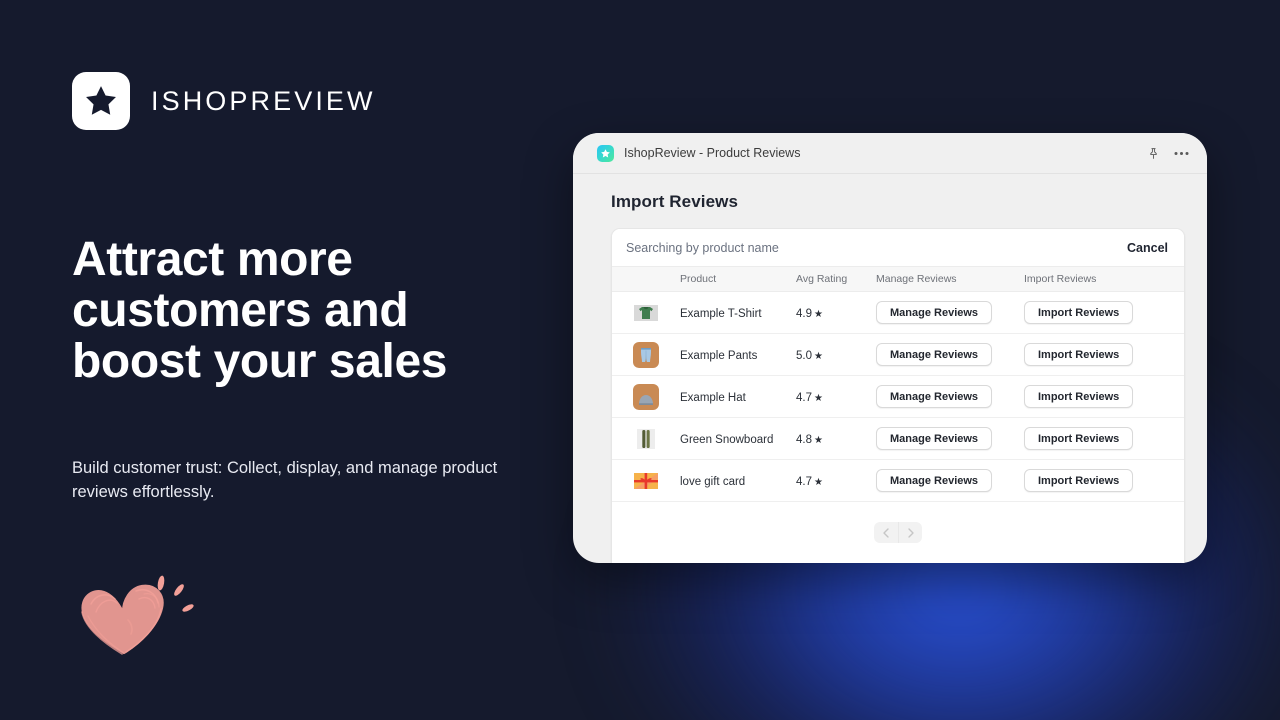 The height and width of the screenshot is (720, 1280). I want to click on column-header-import-reviews: Import Reviews, so click(1060, 279).